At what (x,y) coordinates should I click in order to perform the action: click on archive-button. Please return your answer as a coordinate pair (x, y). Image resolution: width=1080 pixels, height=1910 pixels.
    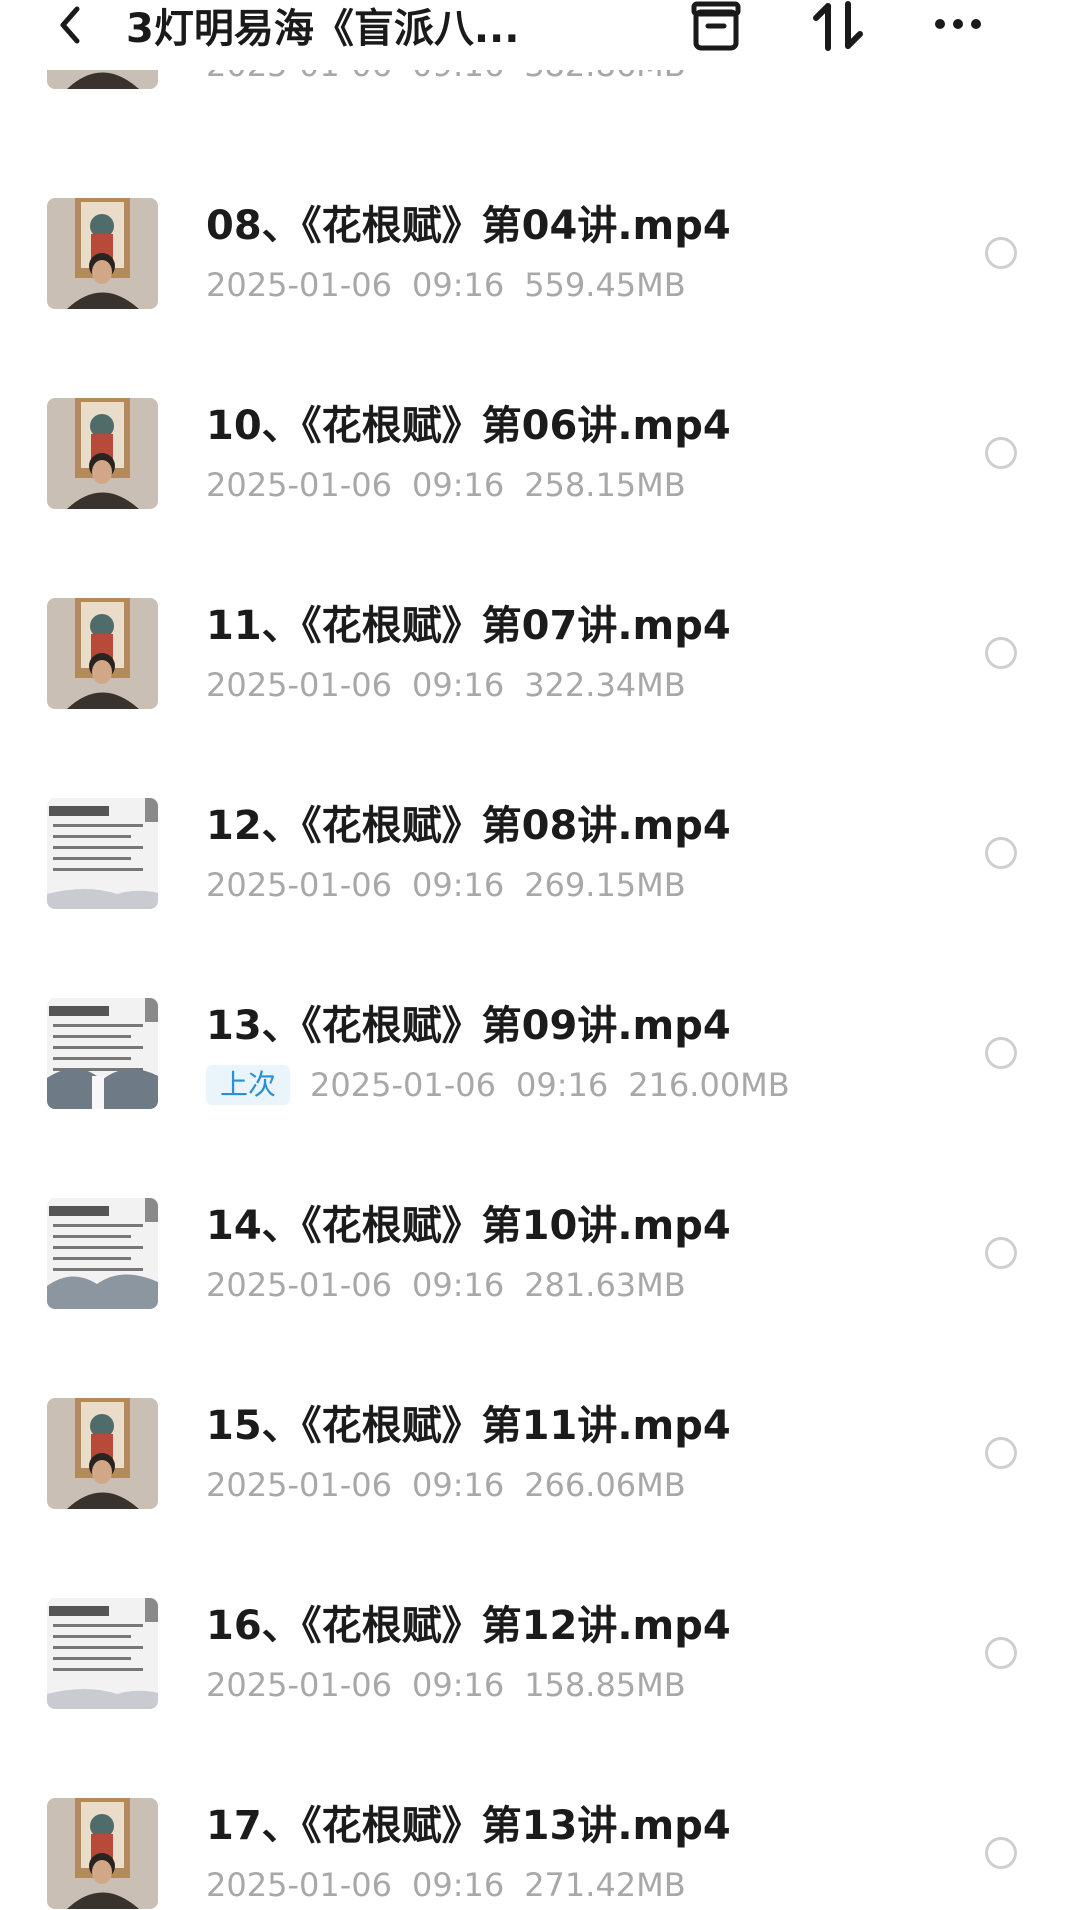
    Looking at the image, I should click on (716, 28).